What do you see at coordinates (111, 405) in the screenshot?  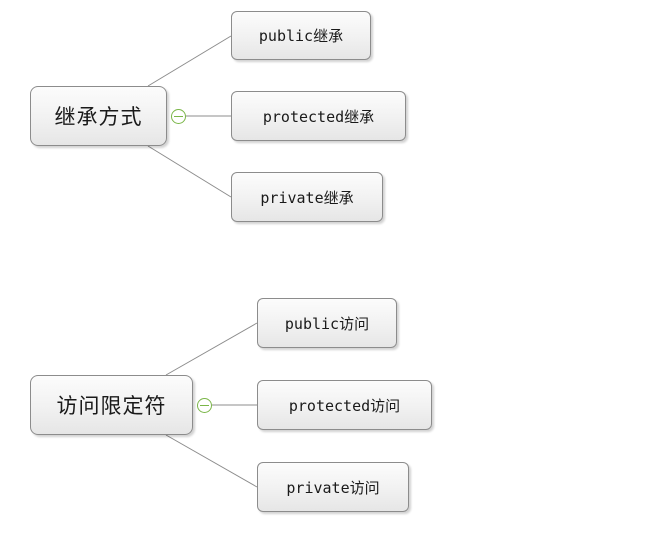 I see `root-node: 访问限定符` at bounding box center [111, 405].